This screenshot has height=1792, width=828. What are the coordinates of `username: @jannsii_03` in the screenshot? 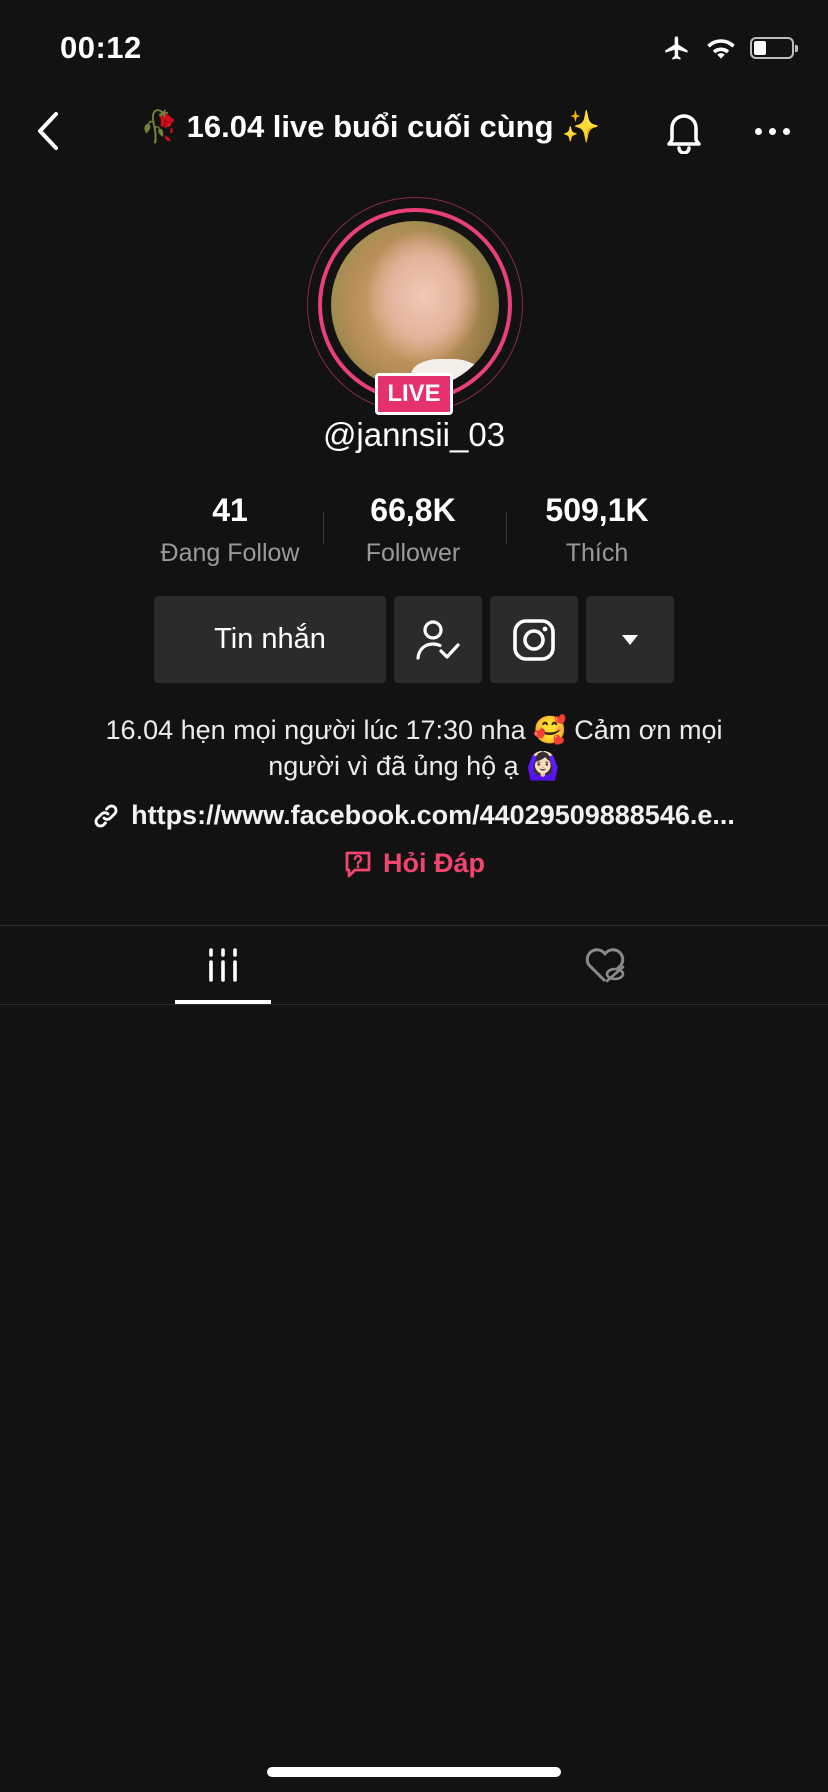 It's located at (414, 434).